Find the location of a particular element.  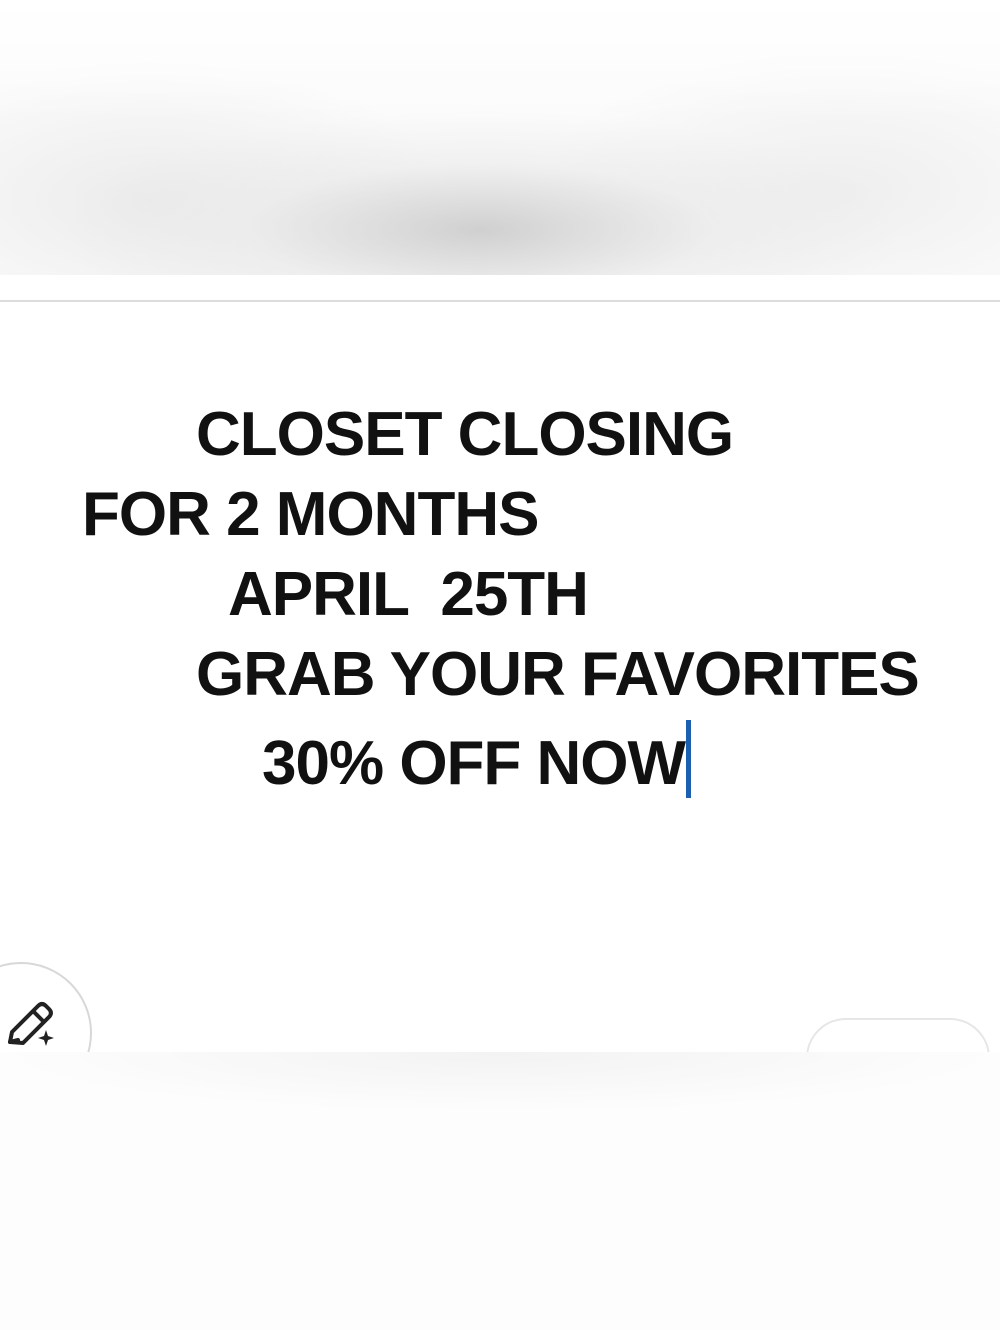

text-line: GRAB YOUR FAVORITES is located at coordinates (558, 674).